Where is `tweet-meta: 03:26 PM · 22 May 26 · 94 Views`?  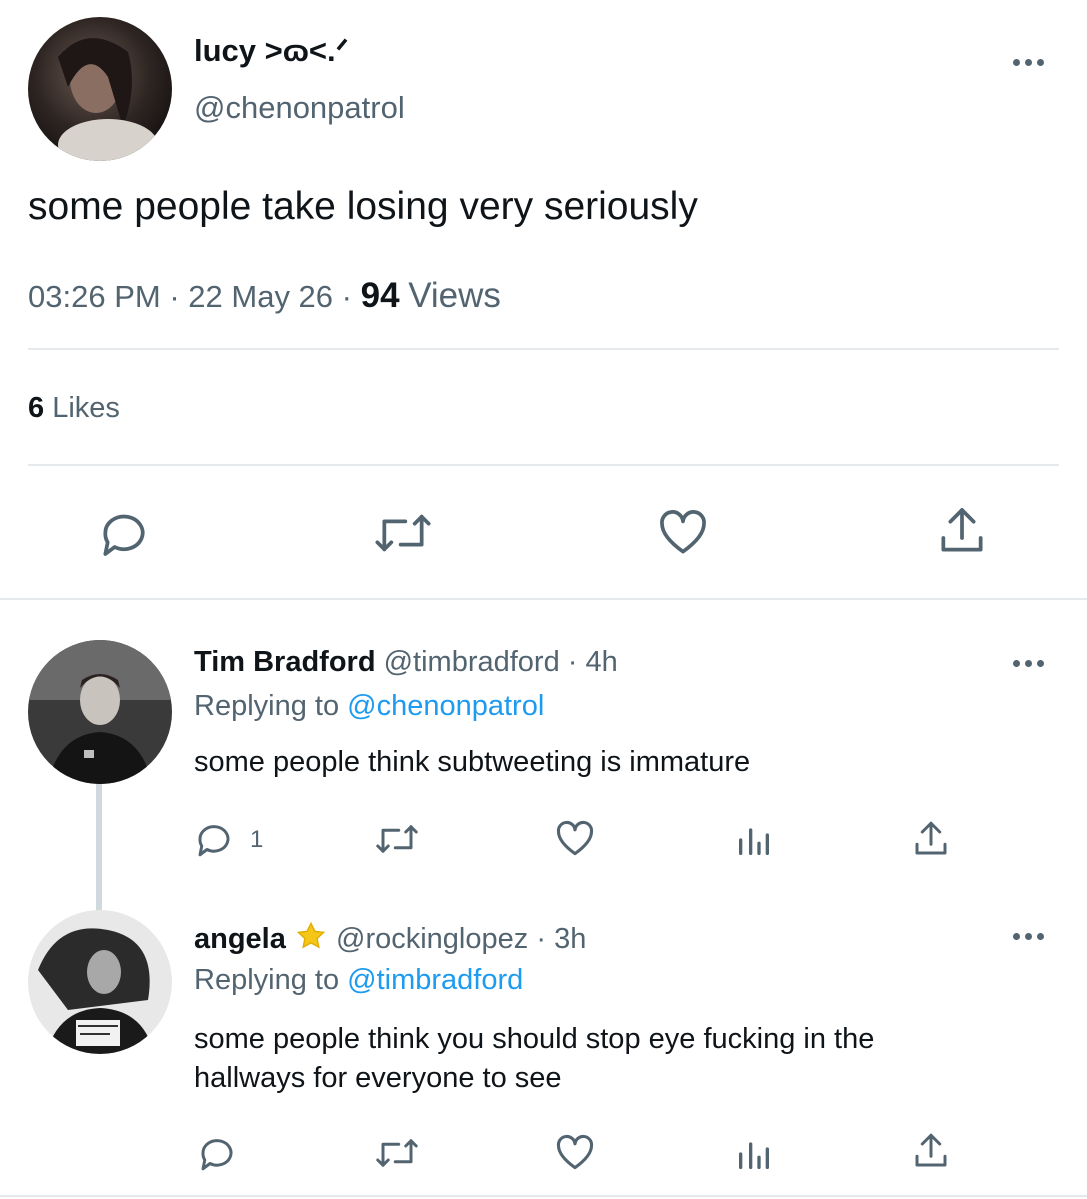
tweet-meta: 03:26 PM · 22 May 26 · 94 Views is located at coordinates (264, 296).